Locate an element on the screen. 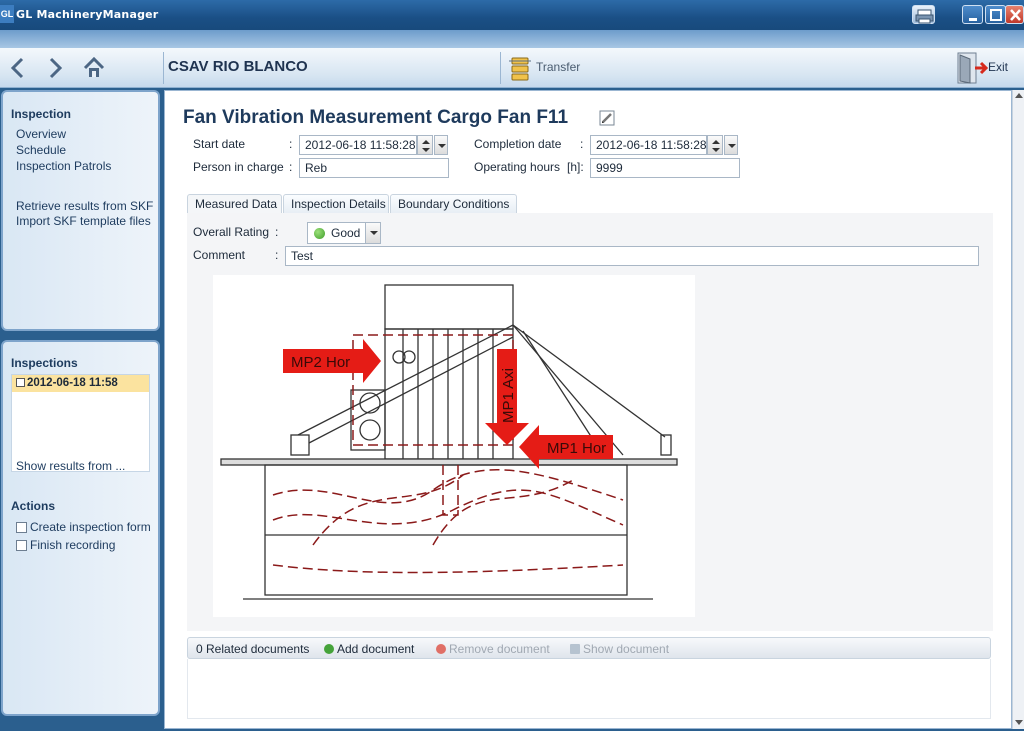  vertical-scrollbar is located at coordinates (1018, 409).